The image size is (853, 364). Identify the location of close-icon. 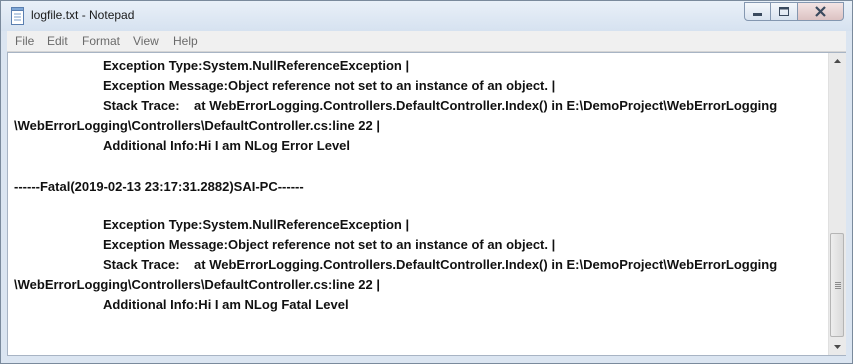
(820, 11).